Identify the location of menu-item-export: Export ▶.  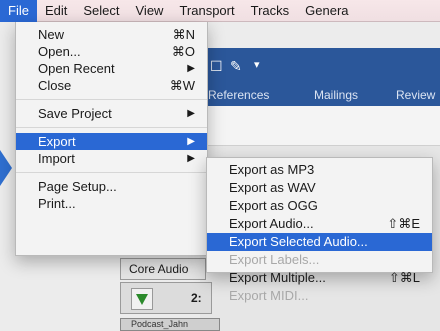
(111, 141).